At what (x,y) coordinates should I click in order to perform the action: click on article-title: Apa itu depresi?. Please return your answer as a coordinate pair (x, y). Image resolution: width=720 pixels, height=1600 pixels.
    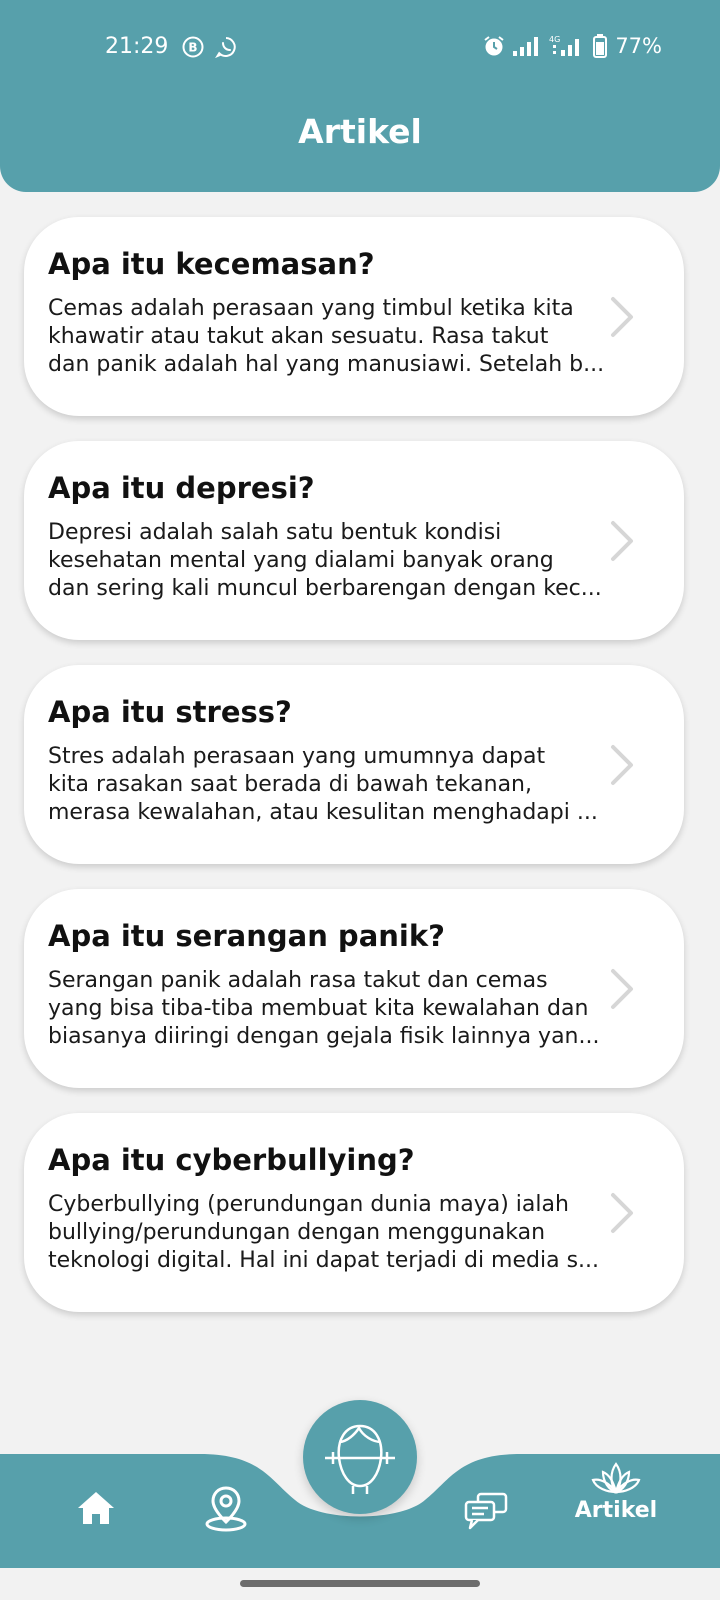
    Looking at the image, I should click on (181, 488).